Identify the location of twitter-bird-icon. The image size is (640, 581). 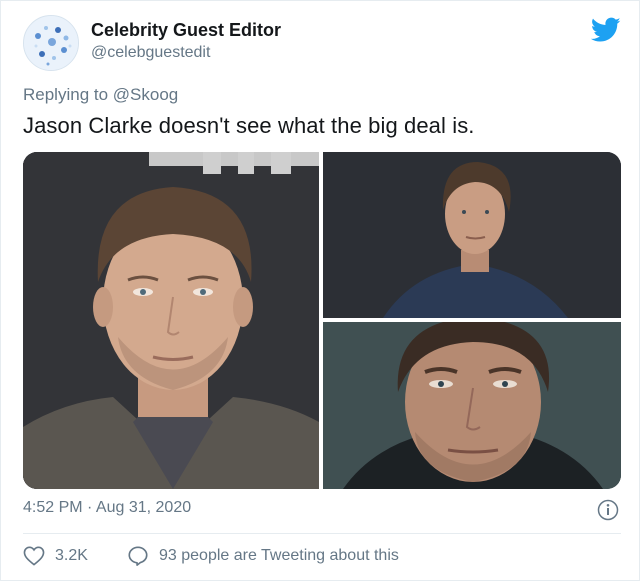
(606, 30).